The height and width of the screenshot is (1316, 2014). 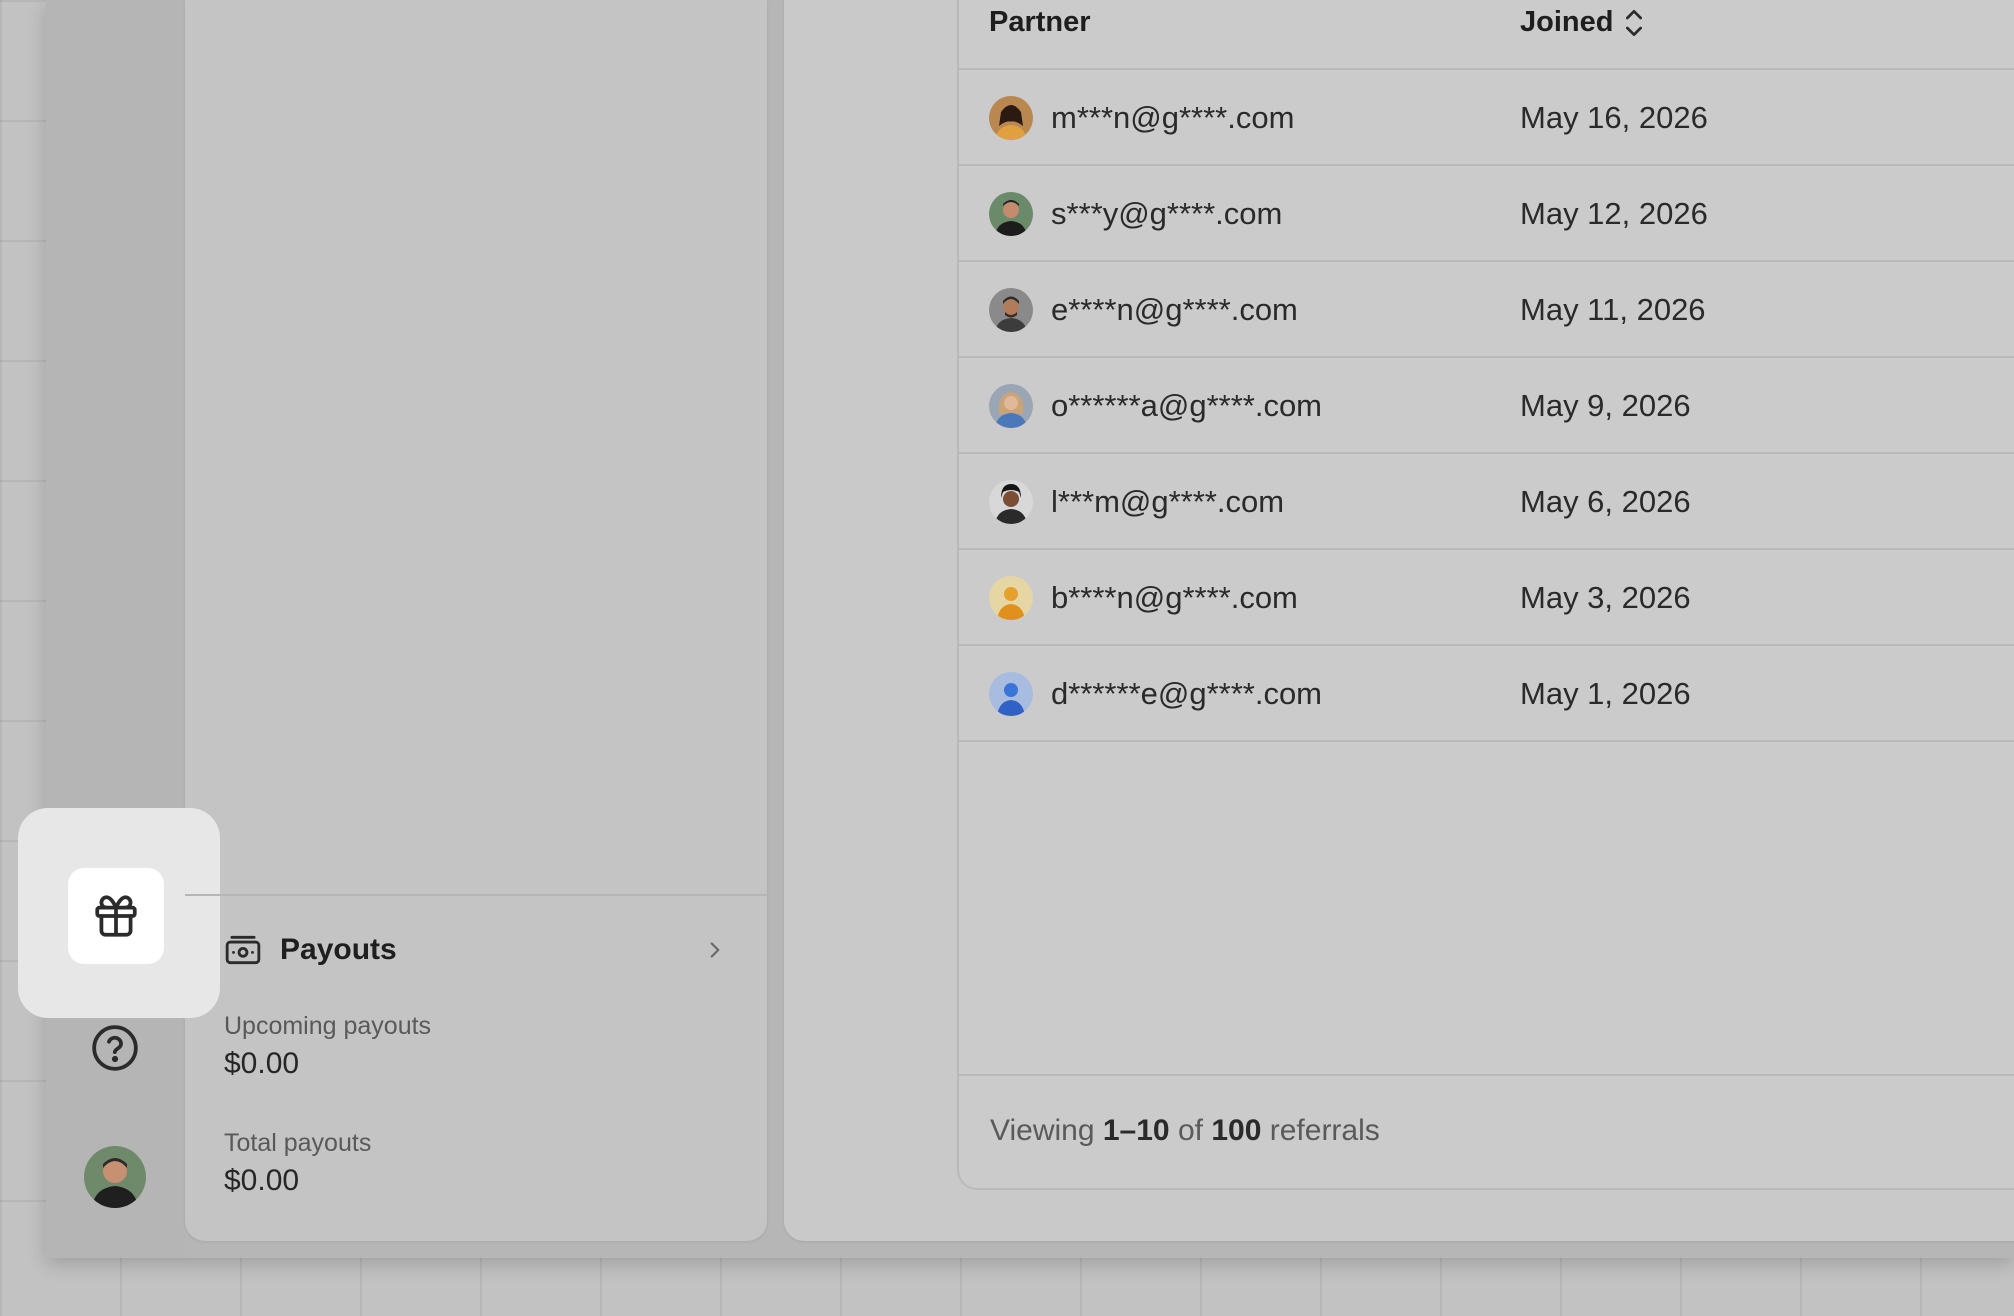 I want to click on gift-button, so click(x=116, y=916).